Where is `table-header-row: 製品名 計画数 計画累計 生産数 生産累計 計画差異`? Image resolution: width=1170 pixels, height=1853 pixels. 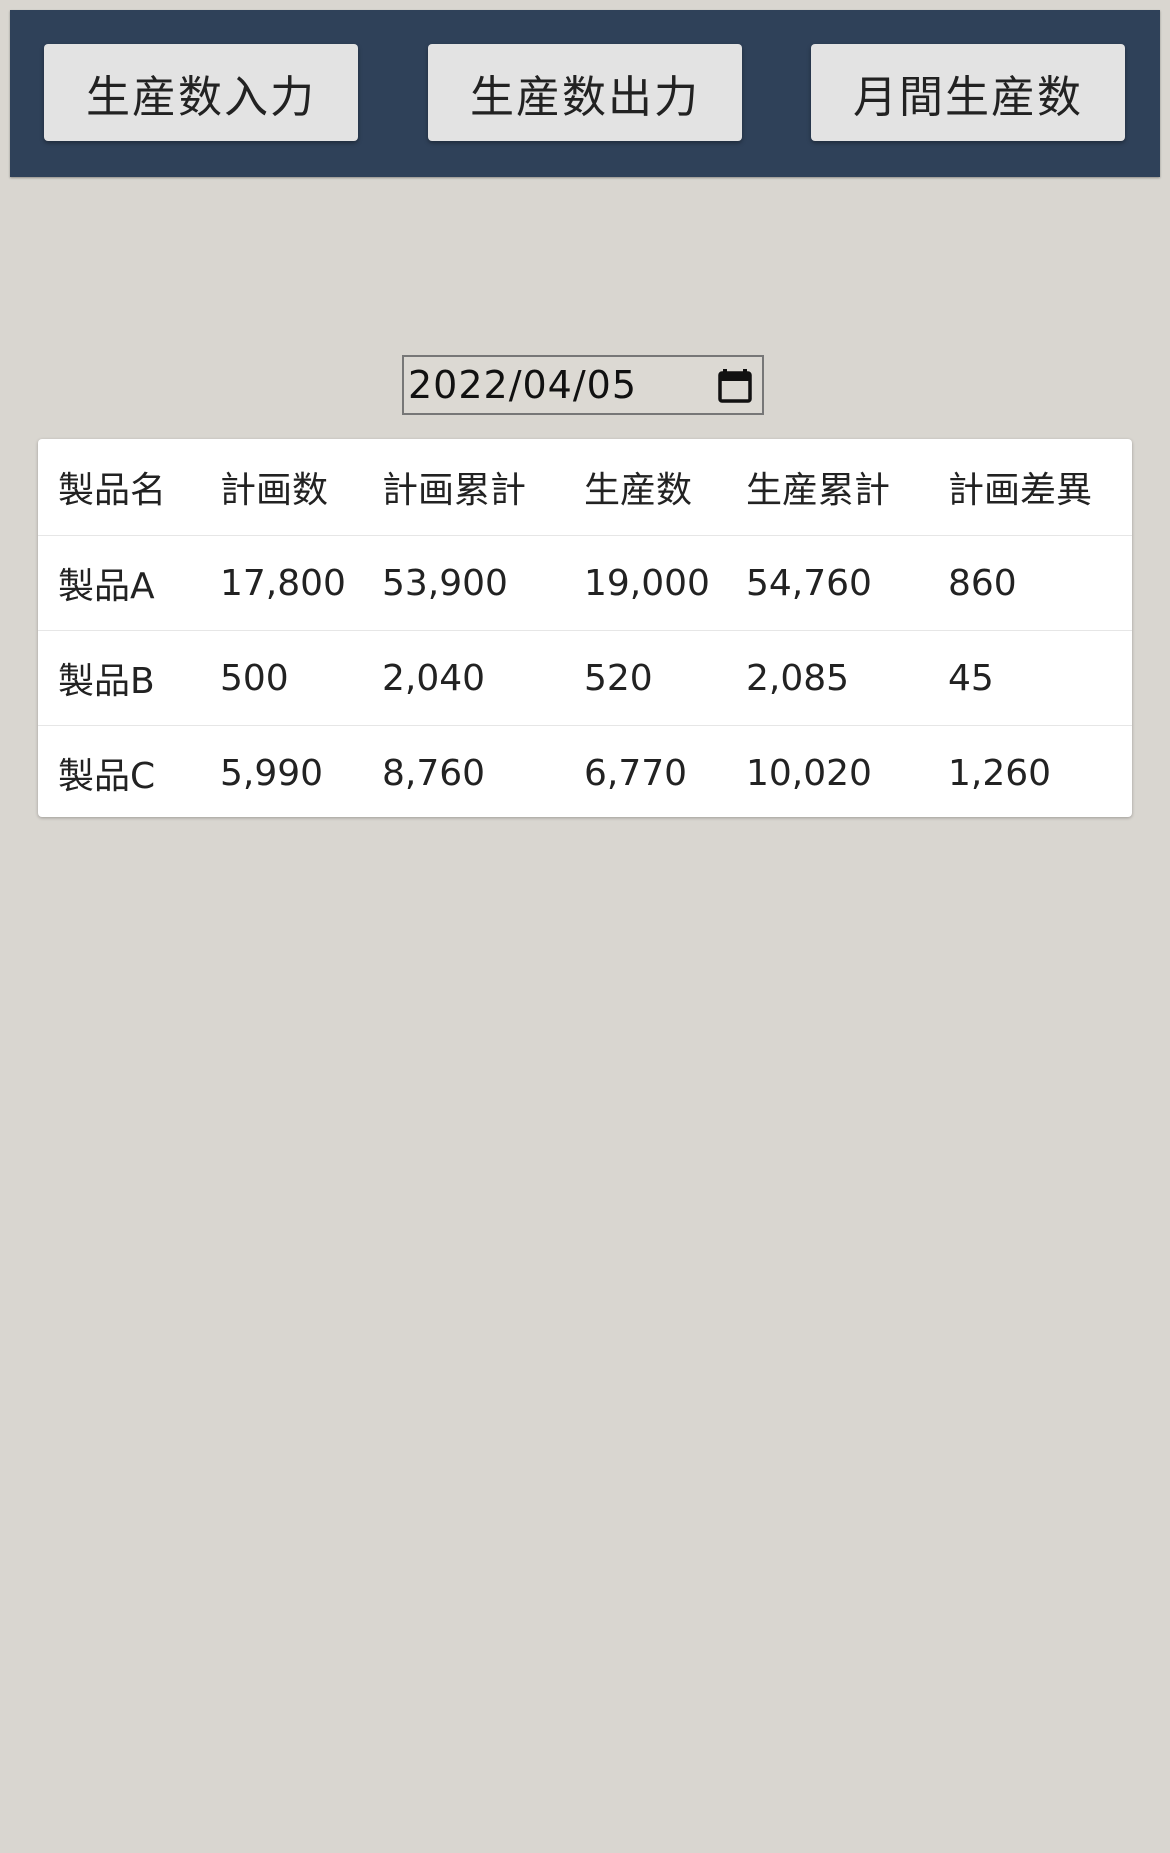
table-header-row: 製品名 計画数 計画累計 生産数 生産累計 計画差異 is located at coordinates (585, 487).